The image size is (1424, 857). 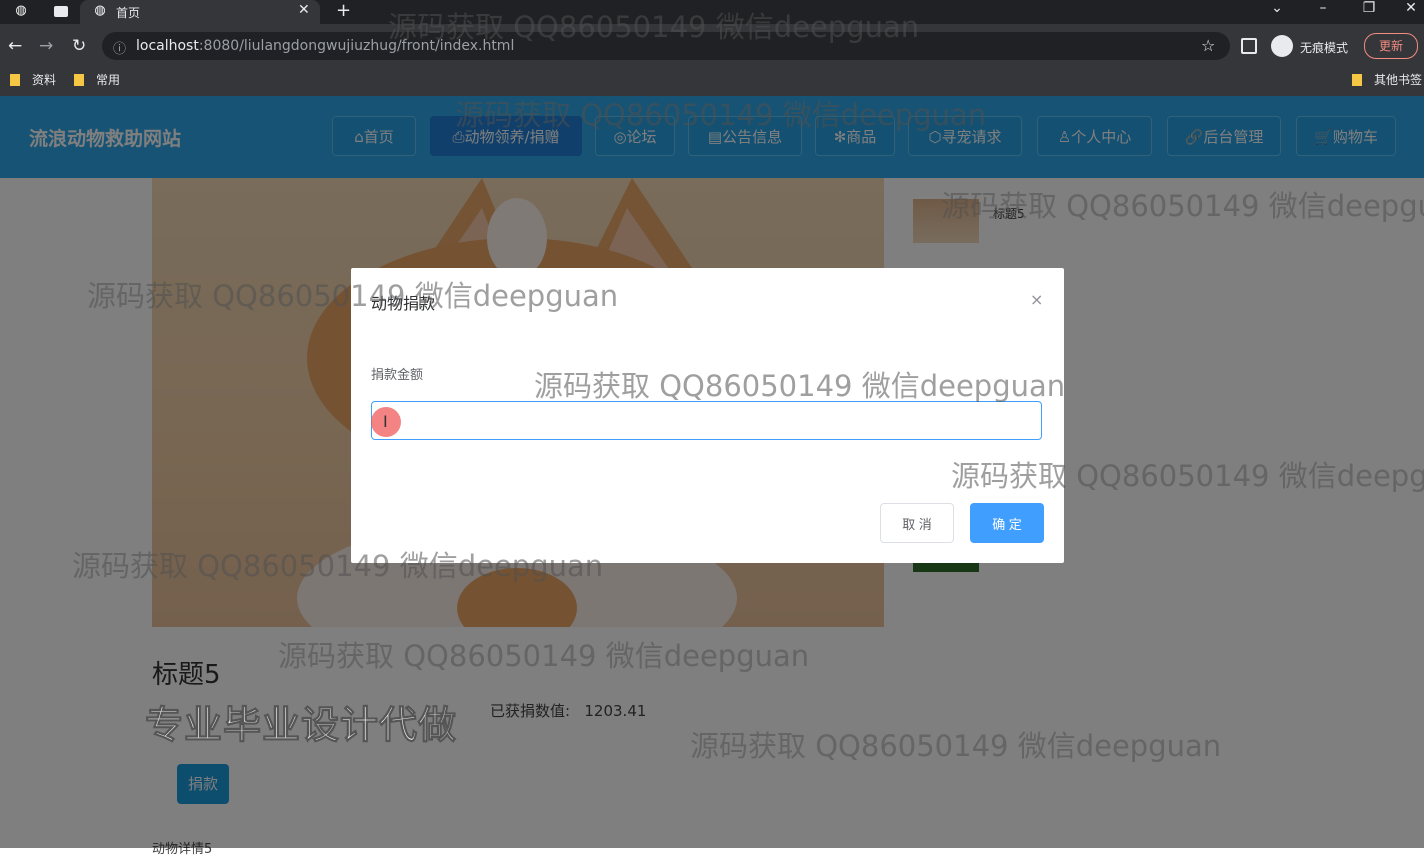 What do you see at coordinates (79, 46) in the screenshot?
I see `reload-icon: ↻` at bounding box center [79, 46].